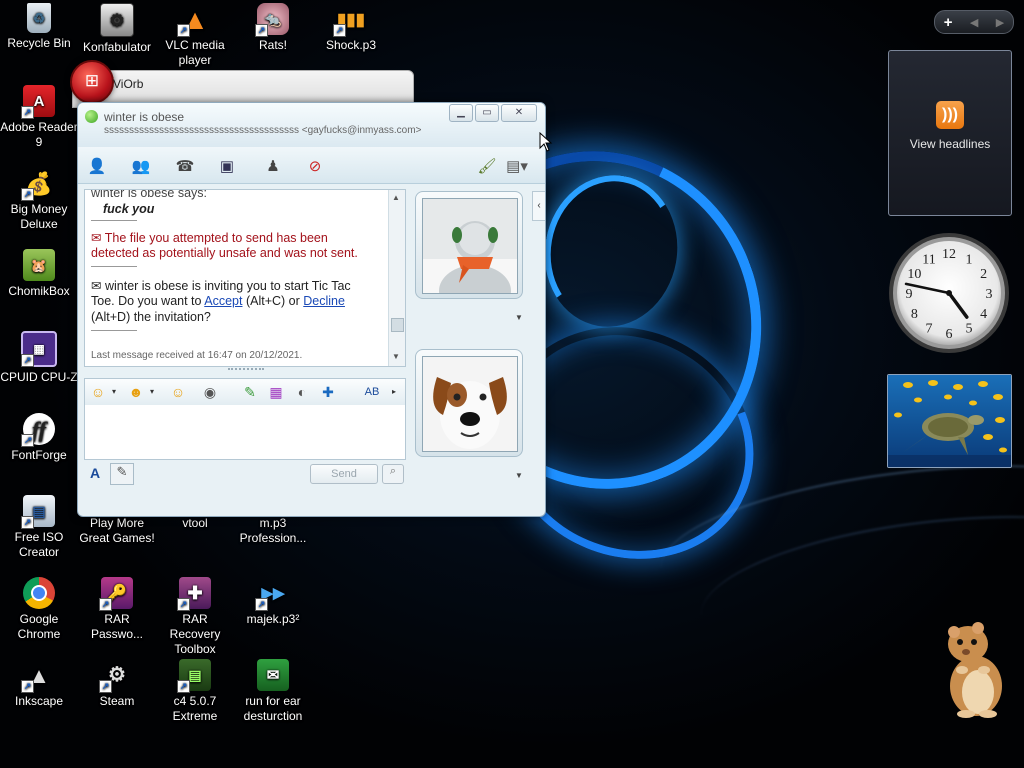 The width and height of the screenshot is (1024, 768). I want to click on call-phone-icon: ☎, so click(185, 166).